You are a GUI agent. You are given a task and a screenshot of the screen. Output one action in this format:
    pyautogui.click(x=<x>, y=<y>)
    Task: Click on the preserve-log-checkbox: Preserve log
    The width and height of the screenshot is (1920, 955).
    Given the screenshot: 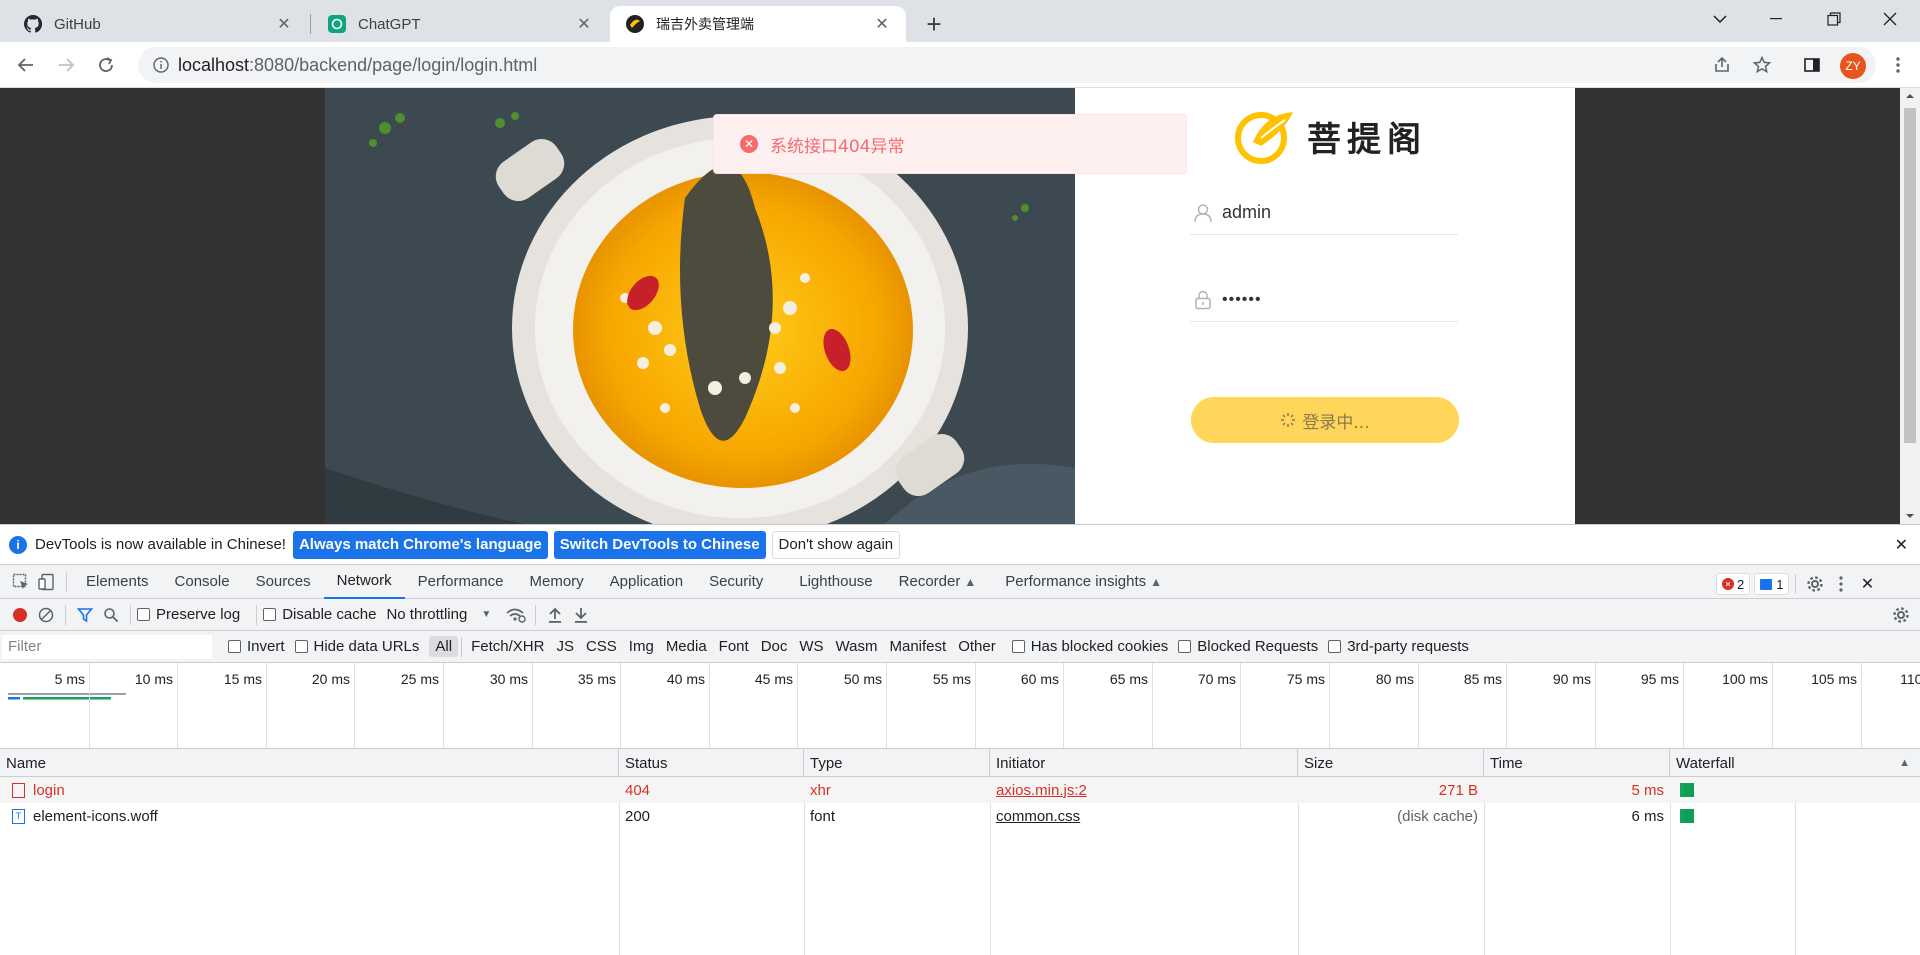 What is the action you would take?
    pyautogui.click(x=188, y=614)
    